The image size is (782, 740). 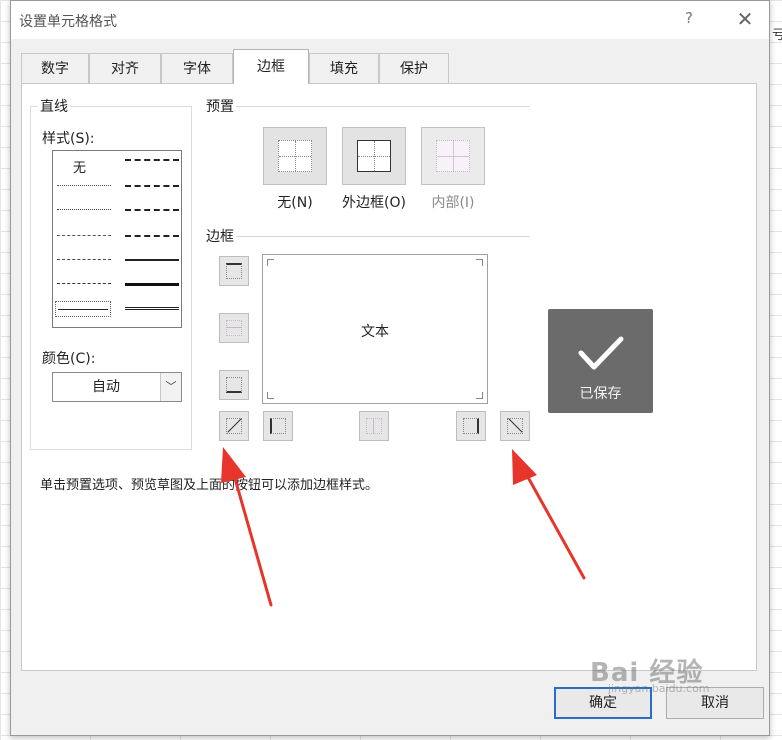 I want to click on tab-protection: 保护, so click(x=414, y=68).